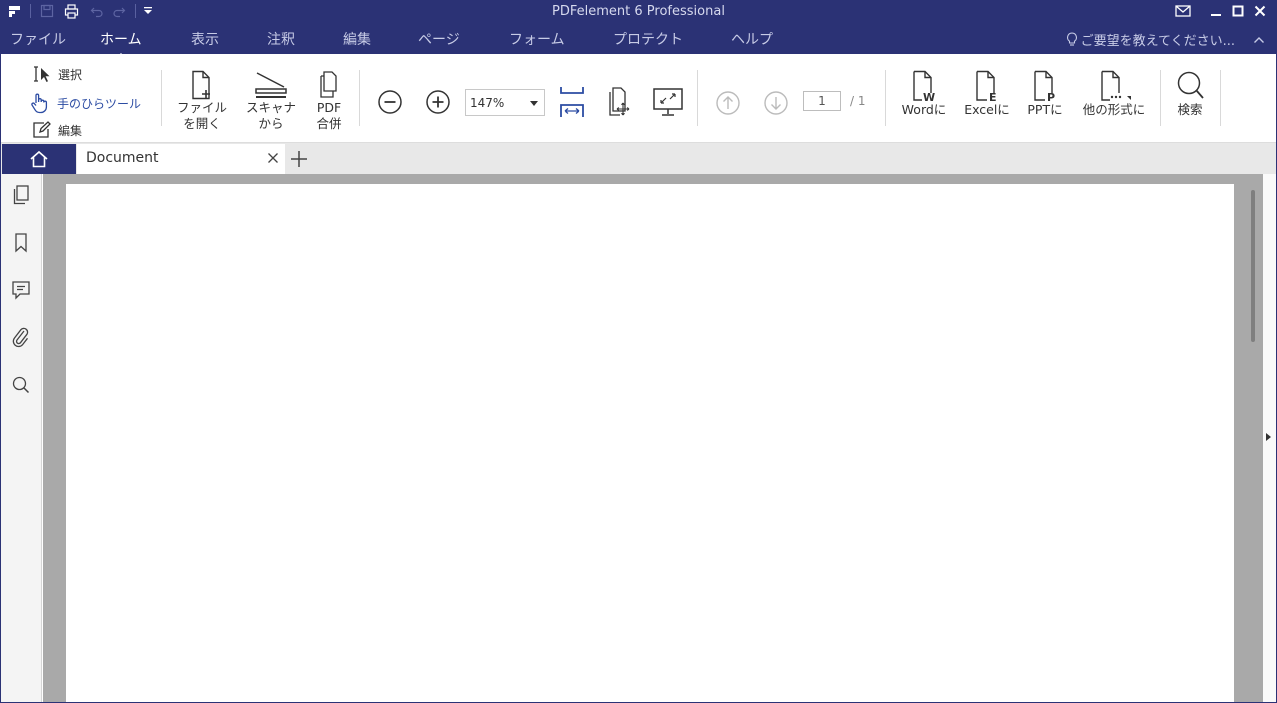 This screenshot has height=703, width=1277. I want to click on close-icon, so click(1260, 11).